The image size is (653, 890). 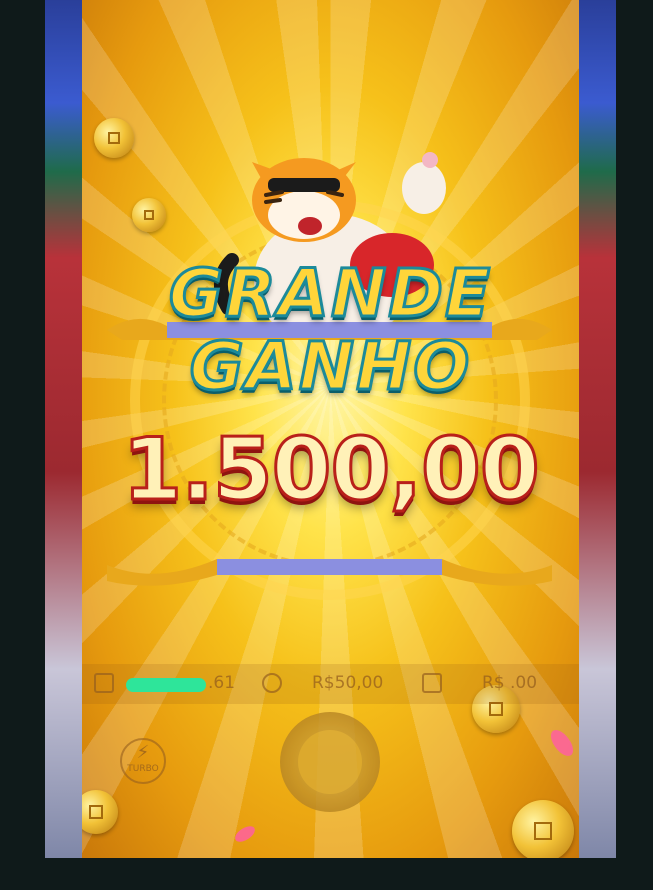 I want to click on bet-value: R$50,00, so click(x=348, y=683).